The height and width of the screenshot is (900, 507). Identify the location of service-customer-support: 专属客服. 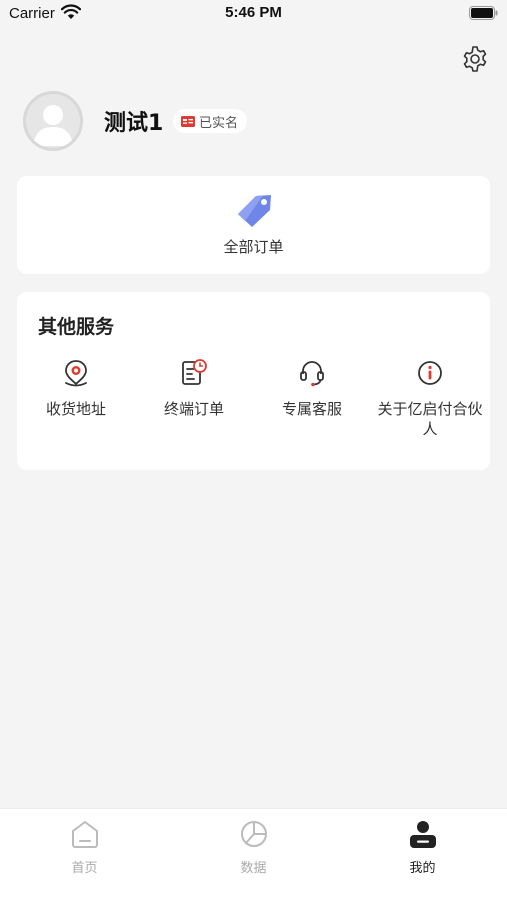
(312, 388).